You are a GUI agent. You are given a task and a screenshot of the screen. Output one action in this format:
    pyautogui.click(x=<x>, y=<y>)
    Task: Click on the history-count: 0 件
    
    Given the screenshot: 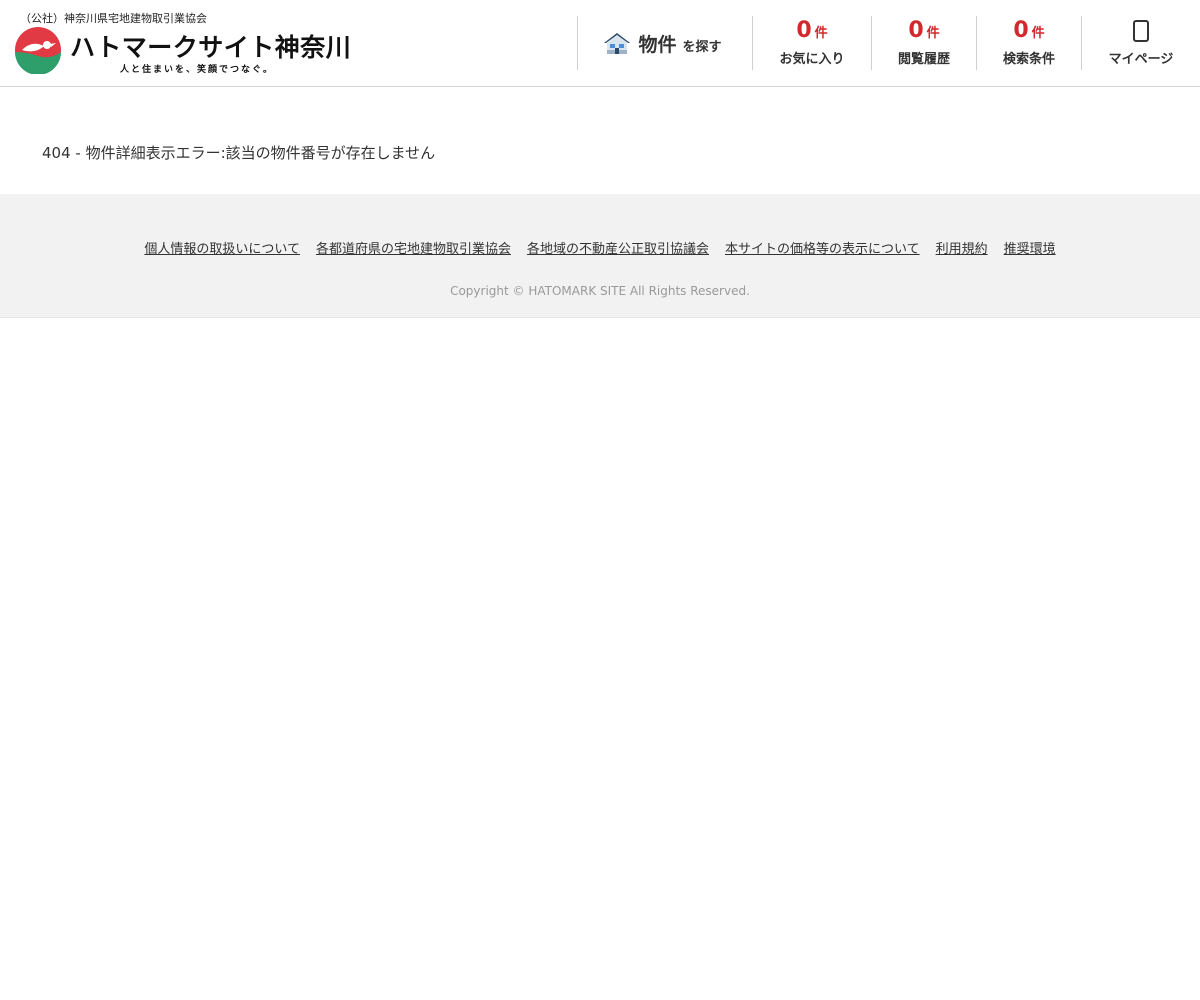 What is the action you would take?
    pyautogui.click(x=924, y=30)
    